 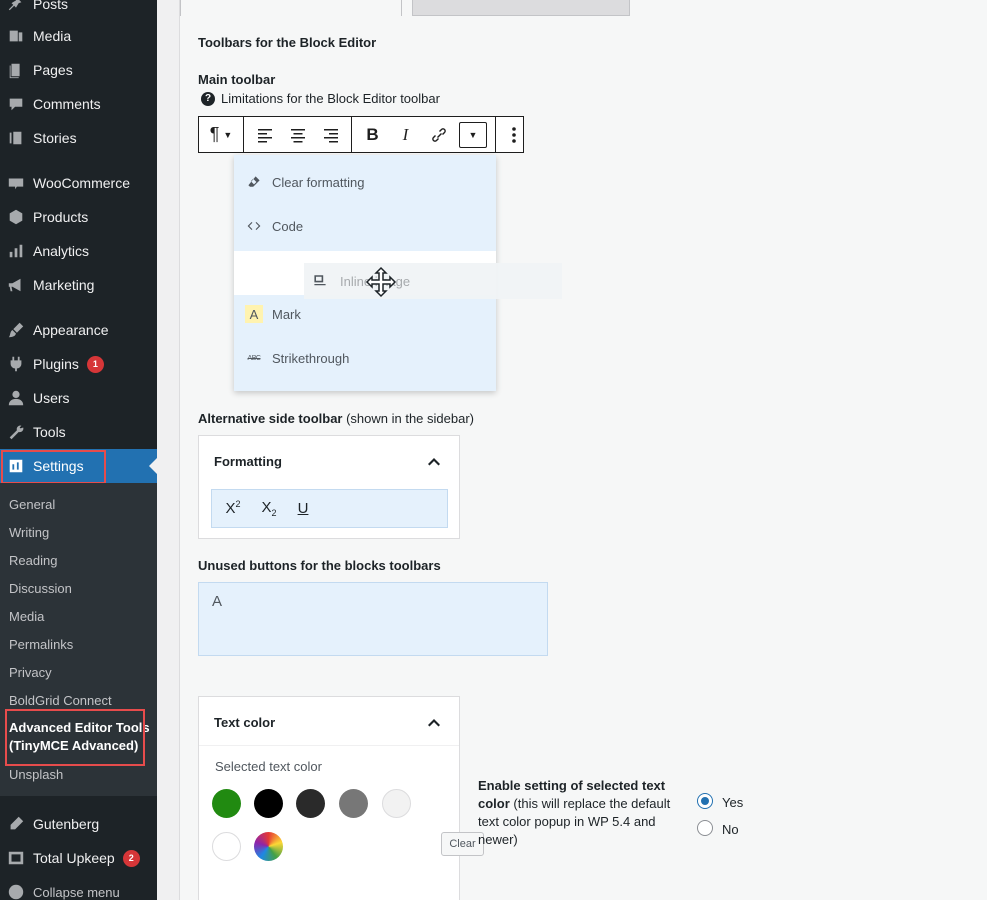 I want to click on dropdown-item-label: Clear formatting, so click(x=318, y=182).